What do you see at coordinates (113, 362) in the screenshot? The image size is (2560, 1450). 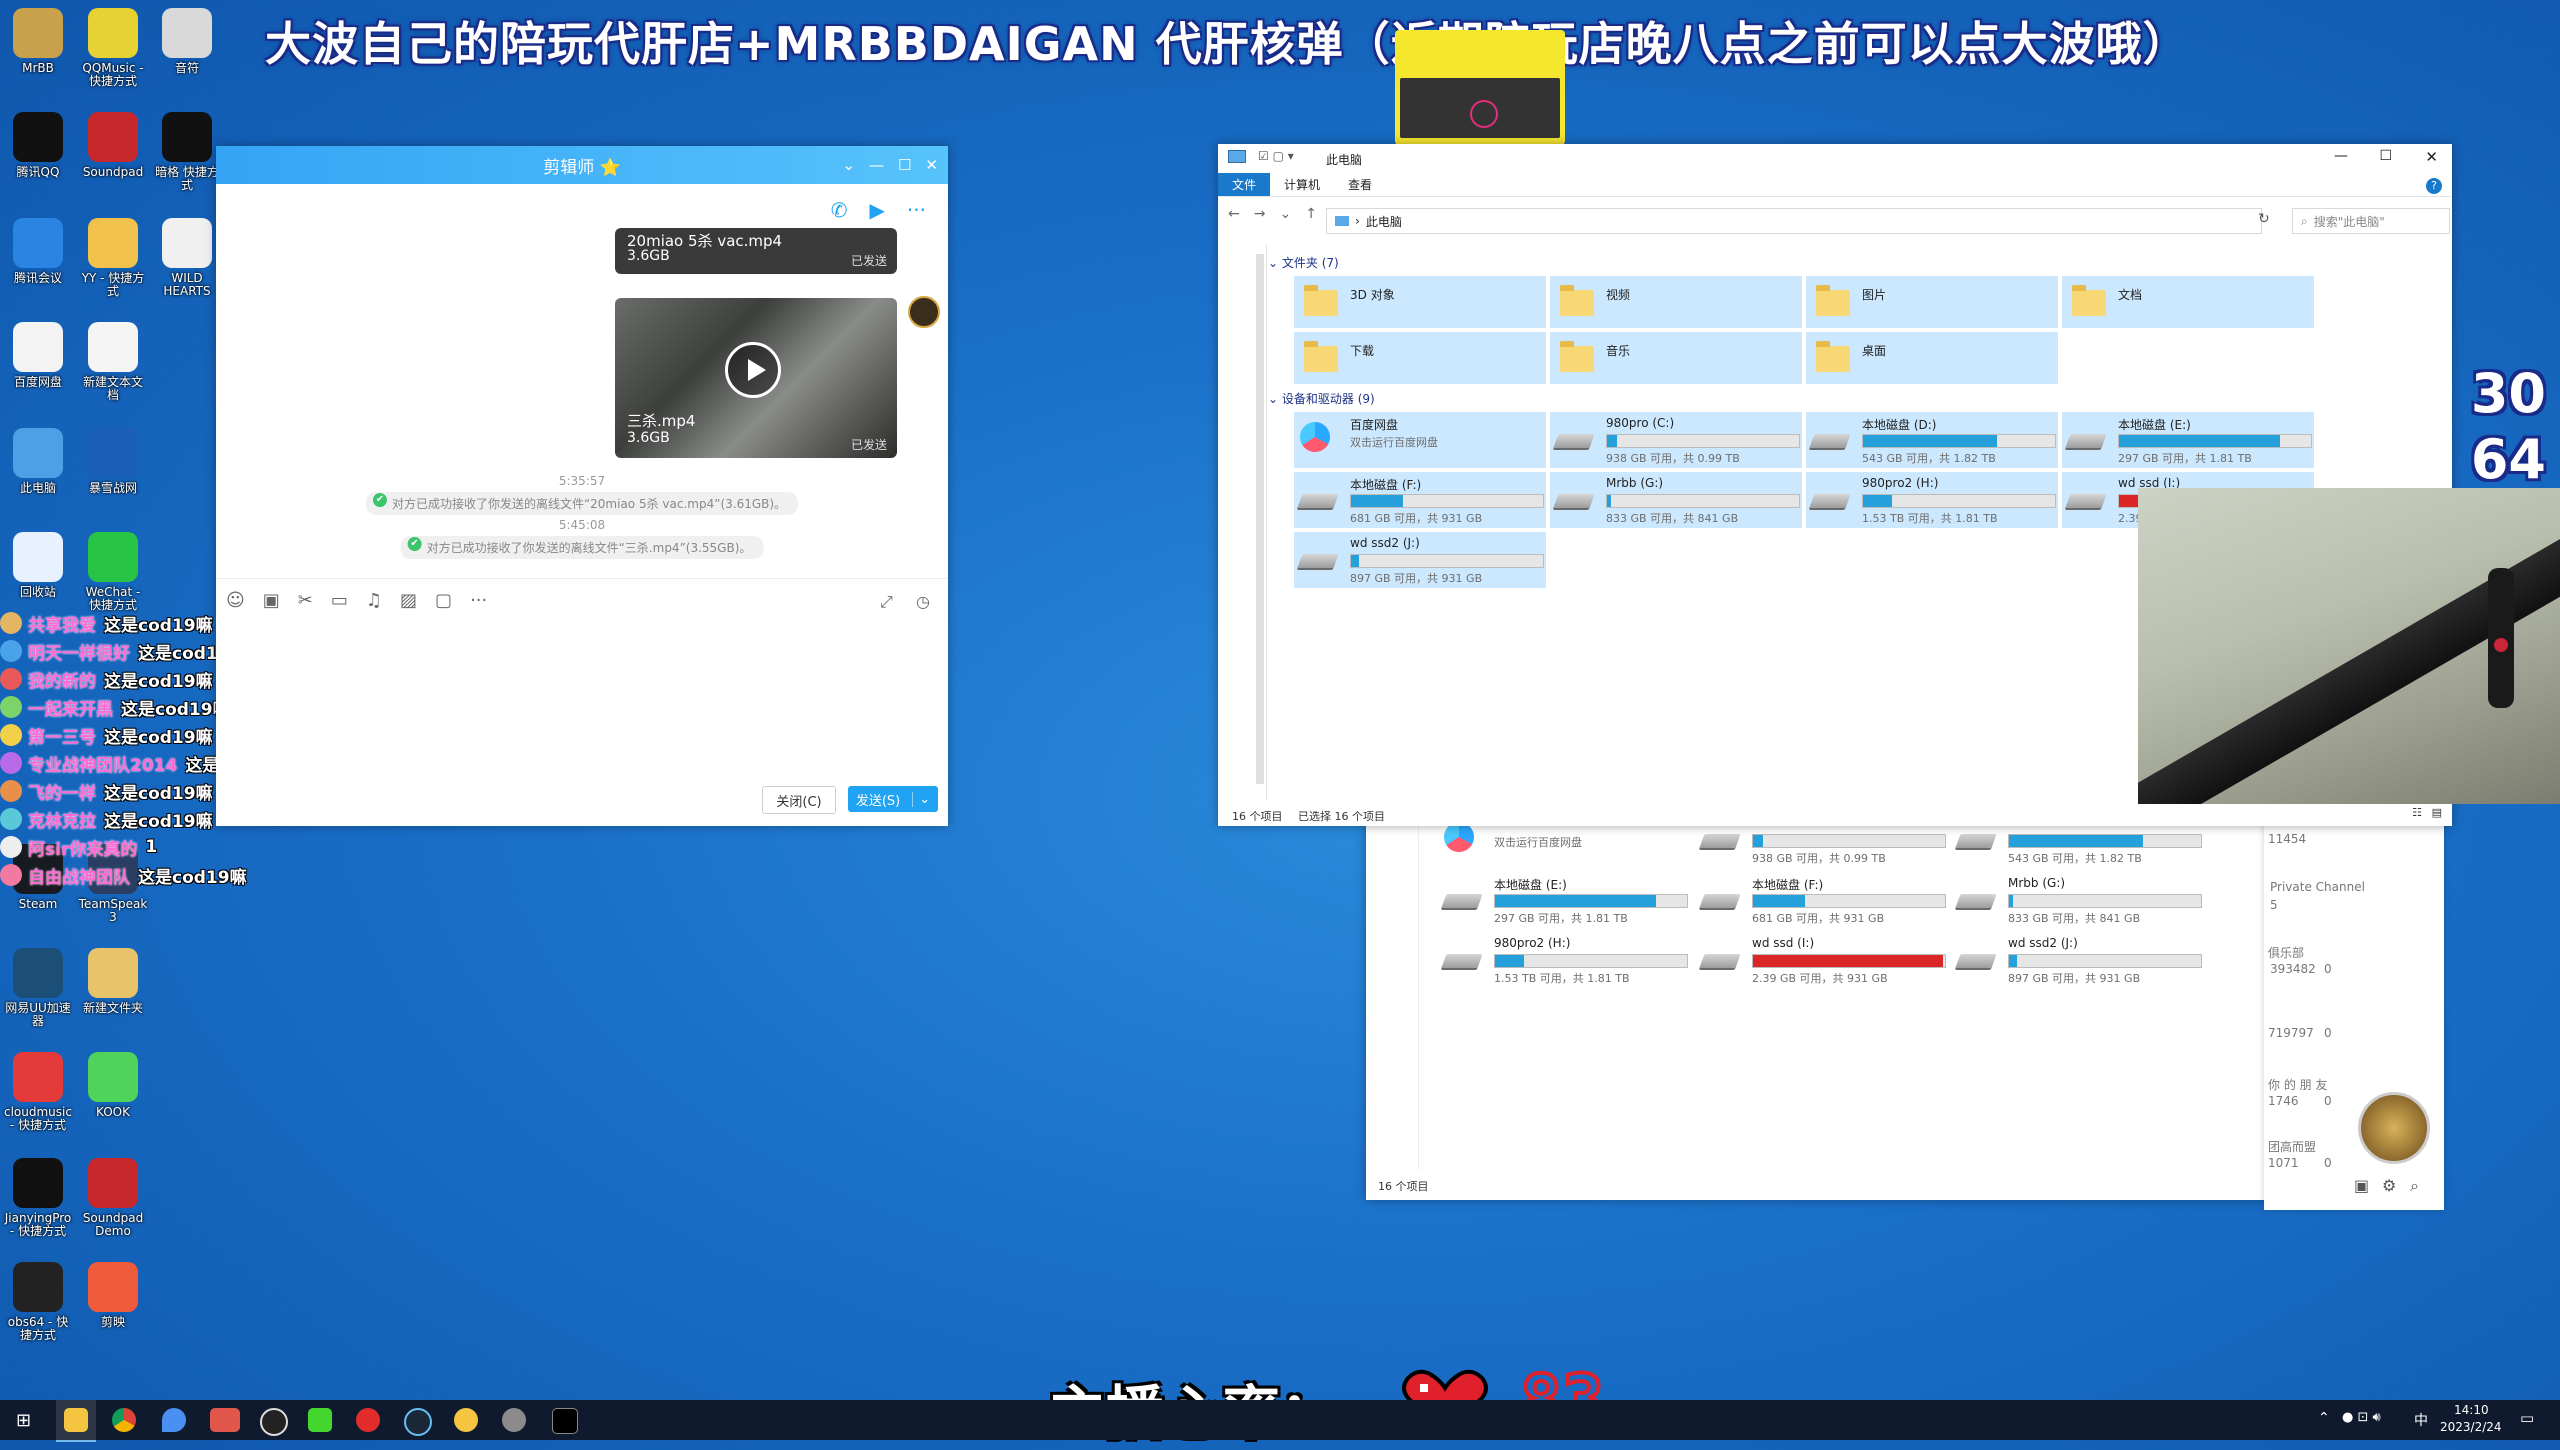 I see `desktop-icon: 新建文本文档` at bounding box center [113, 362].